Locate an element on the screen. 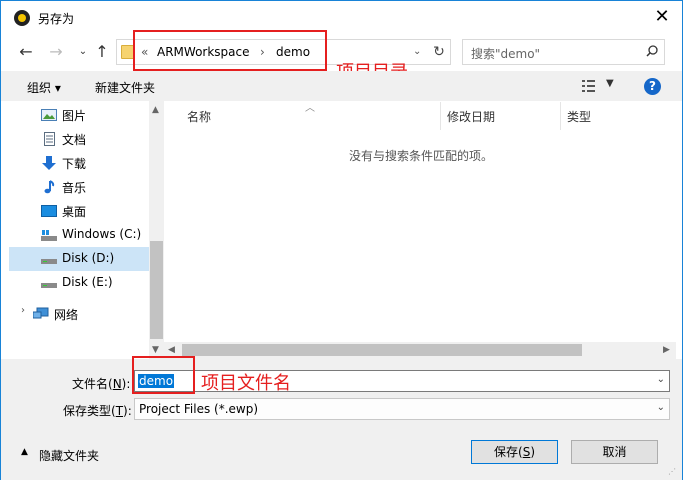 This screenshot has height=480, width=683. filetype-value: Project Files (*.ewp) is located at coordinates (199, 409).